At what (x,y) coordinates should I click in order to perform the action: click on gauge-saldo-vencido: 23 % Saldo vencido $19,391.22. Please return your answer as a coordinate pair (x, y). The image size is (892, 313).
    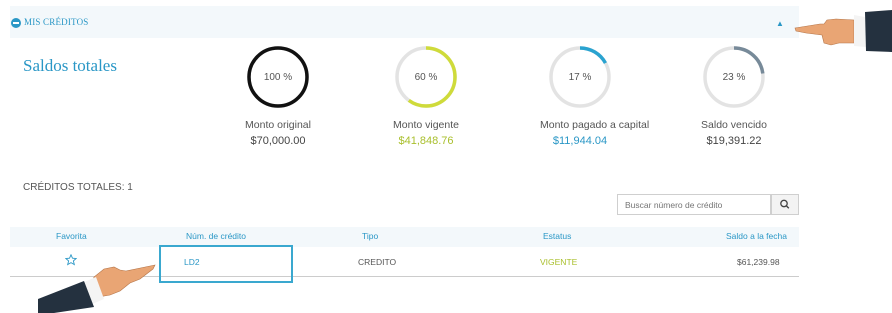
    Looking at the image, I should click on (734, 96).